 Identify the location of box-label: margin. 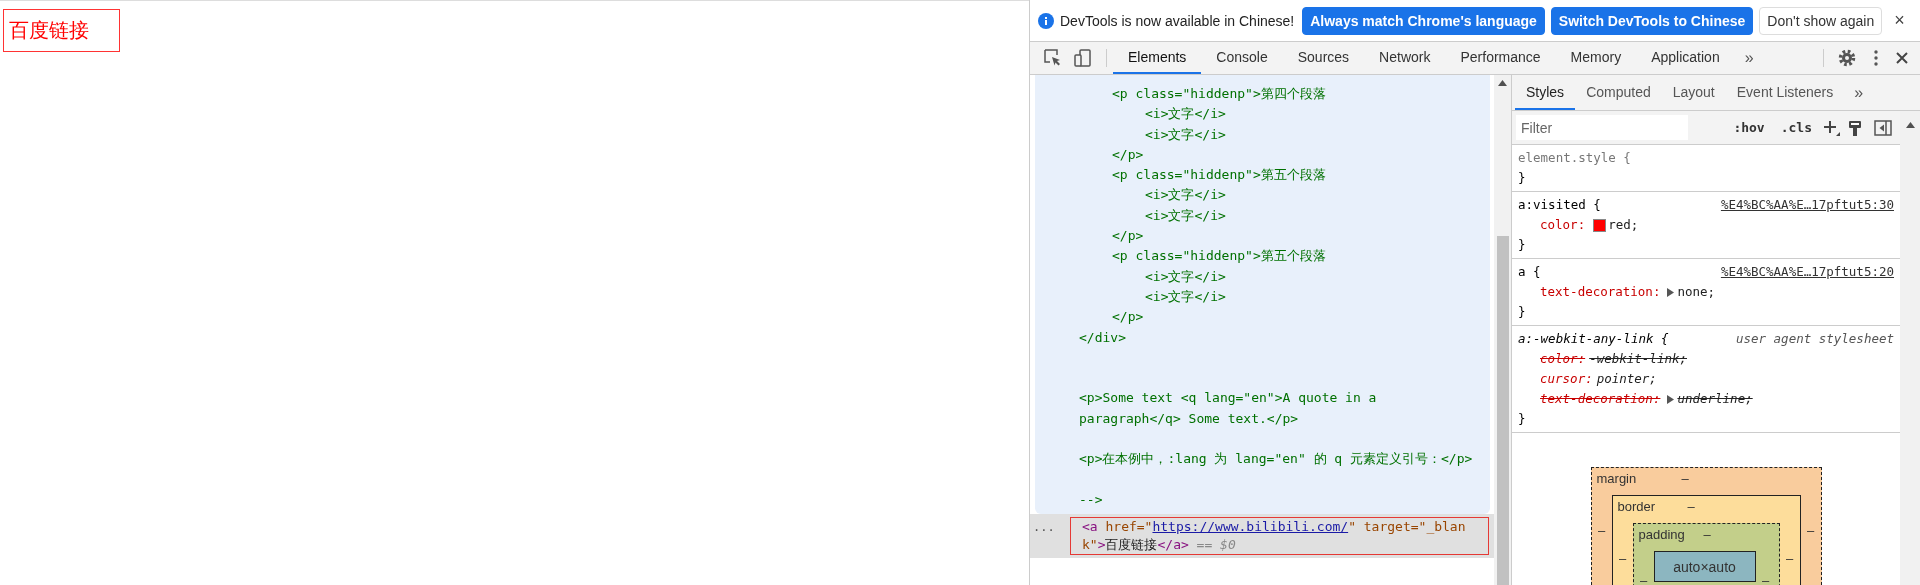
(1616, 478).